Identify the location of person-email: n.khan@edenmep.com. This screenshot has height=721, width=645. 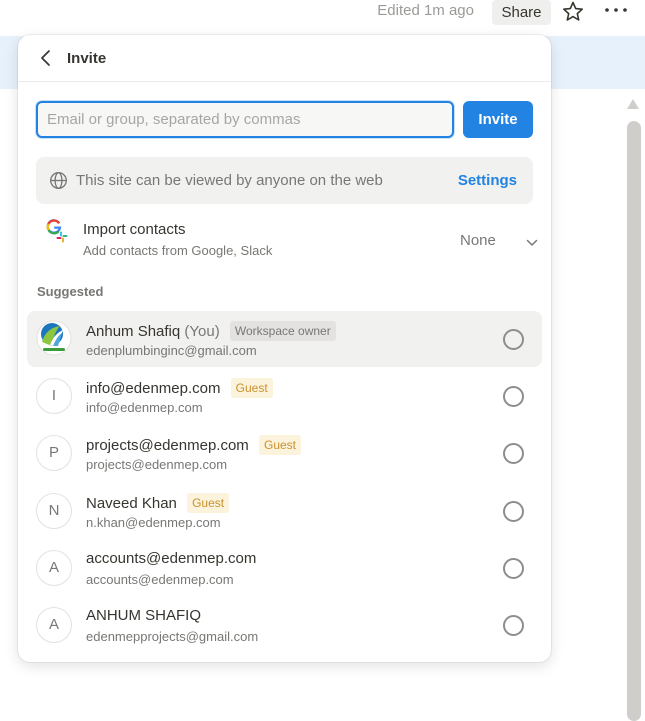
(153, 522).